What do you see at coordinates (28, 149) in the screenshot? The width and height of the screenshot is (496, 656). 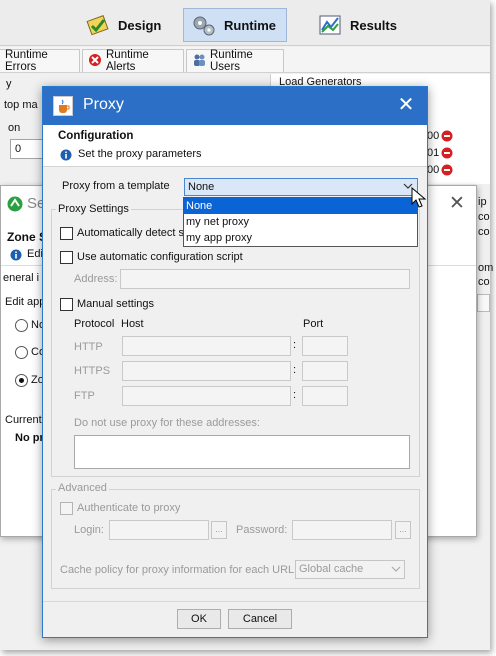 I see `bg-number-field: 0` at bounding box center [28, 149].